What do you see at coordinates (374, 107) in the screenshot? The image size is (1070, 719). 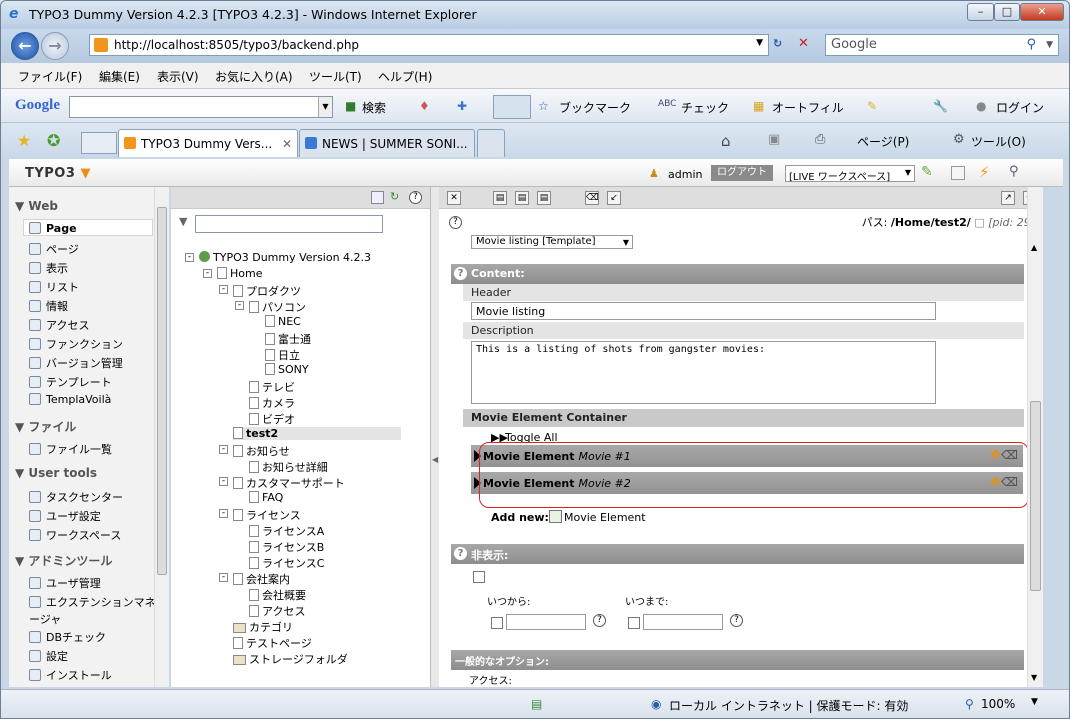 I see `google-search-button: 検索` at bounding box center [374, 107].